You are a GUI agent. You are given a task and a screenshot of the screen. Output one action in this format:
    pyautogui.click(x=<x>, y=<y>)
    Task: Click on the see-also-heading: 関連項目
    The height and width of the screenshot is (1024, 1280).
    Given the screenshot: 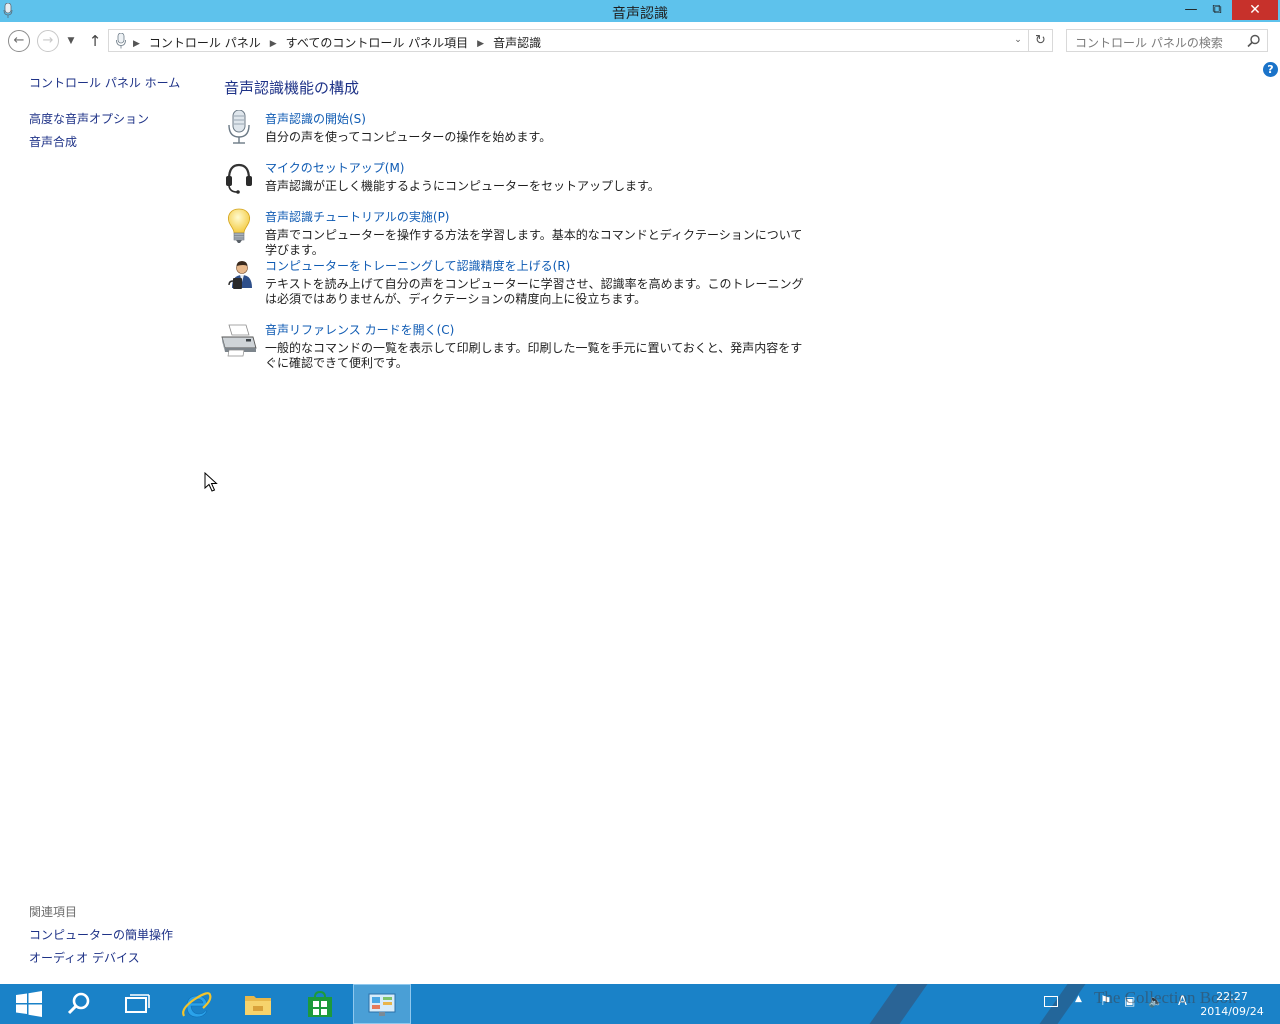 What is the action you would take?
    pyautogui.click(x=53, y=912)
    